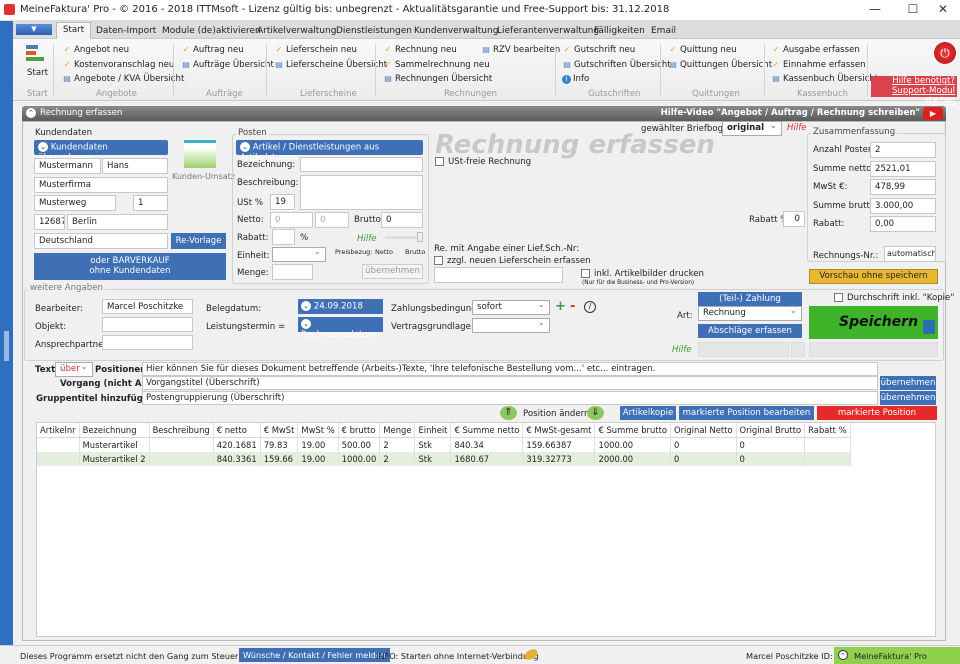 The image size is (960, 664). I want to click on ribbon-lieferscheine-uebersicht: ▤ Lieferscheine Übersicht, so click(330, 65).